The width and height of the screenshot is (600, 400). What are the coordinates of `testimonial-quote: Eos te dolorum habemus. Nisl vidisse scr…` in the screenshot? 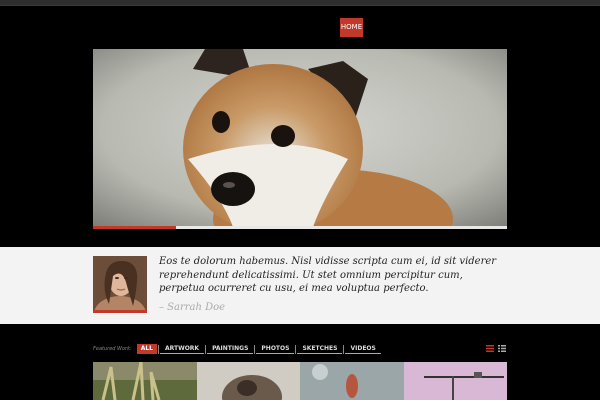 It's located at (328, 275).